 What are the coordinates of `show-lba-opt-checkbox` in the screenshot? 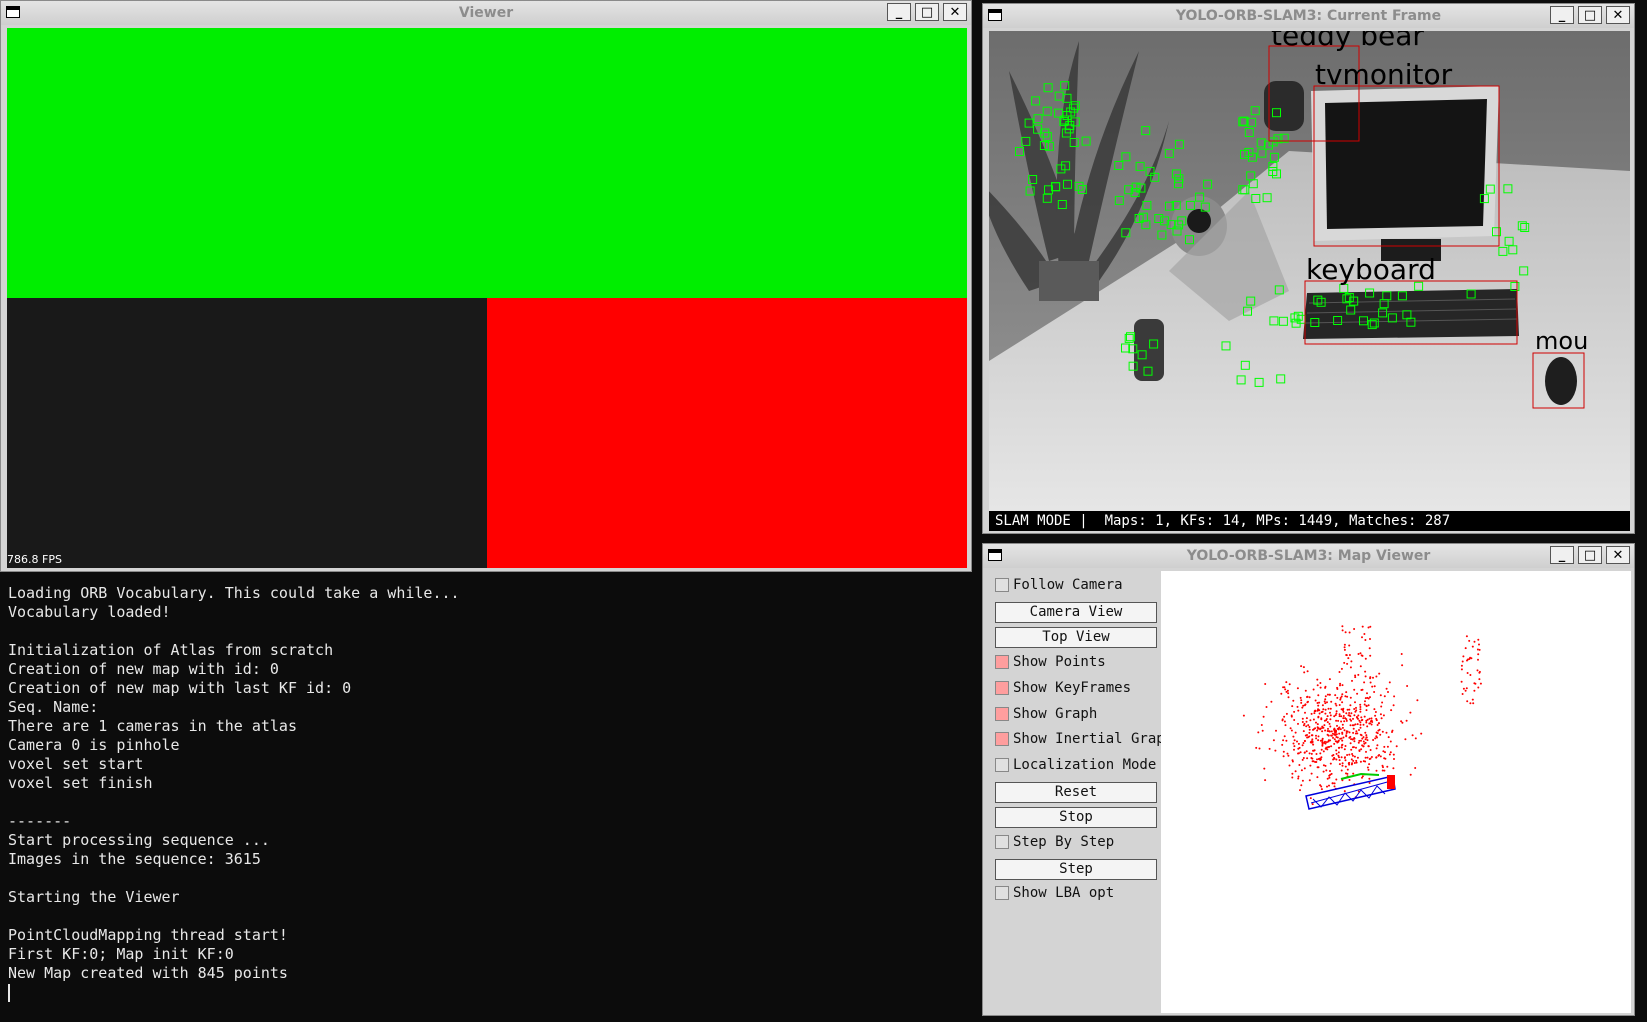 It's located at (1002, 893).